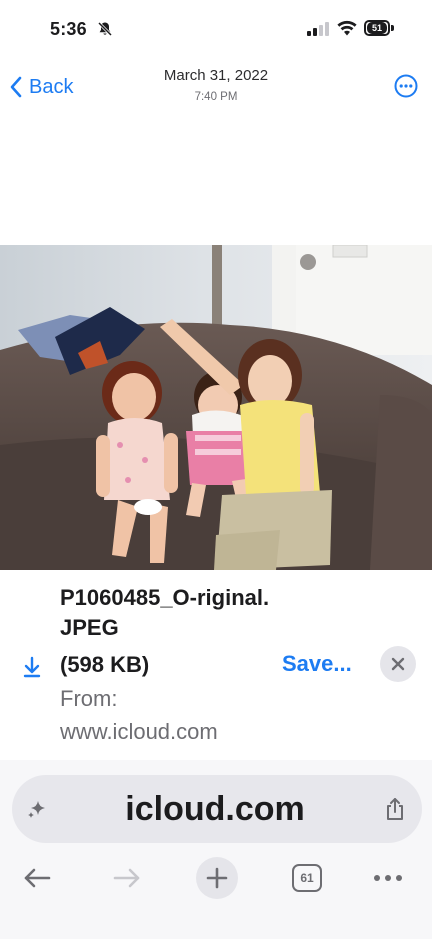  What do you see at coordinates (89, 698) in the screenshot?
I see `from-label: From:` at bounding box center [89, 698].